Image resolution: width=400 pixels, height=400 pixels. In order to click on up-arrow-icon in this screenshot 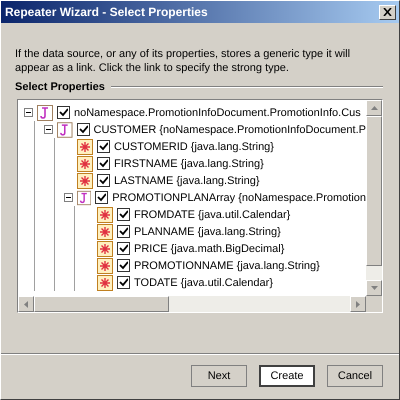, I will do `click(374, 108)`.